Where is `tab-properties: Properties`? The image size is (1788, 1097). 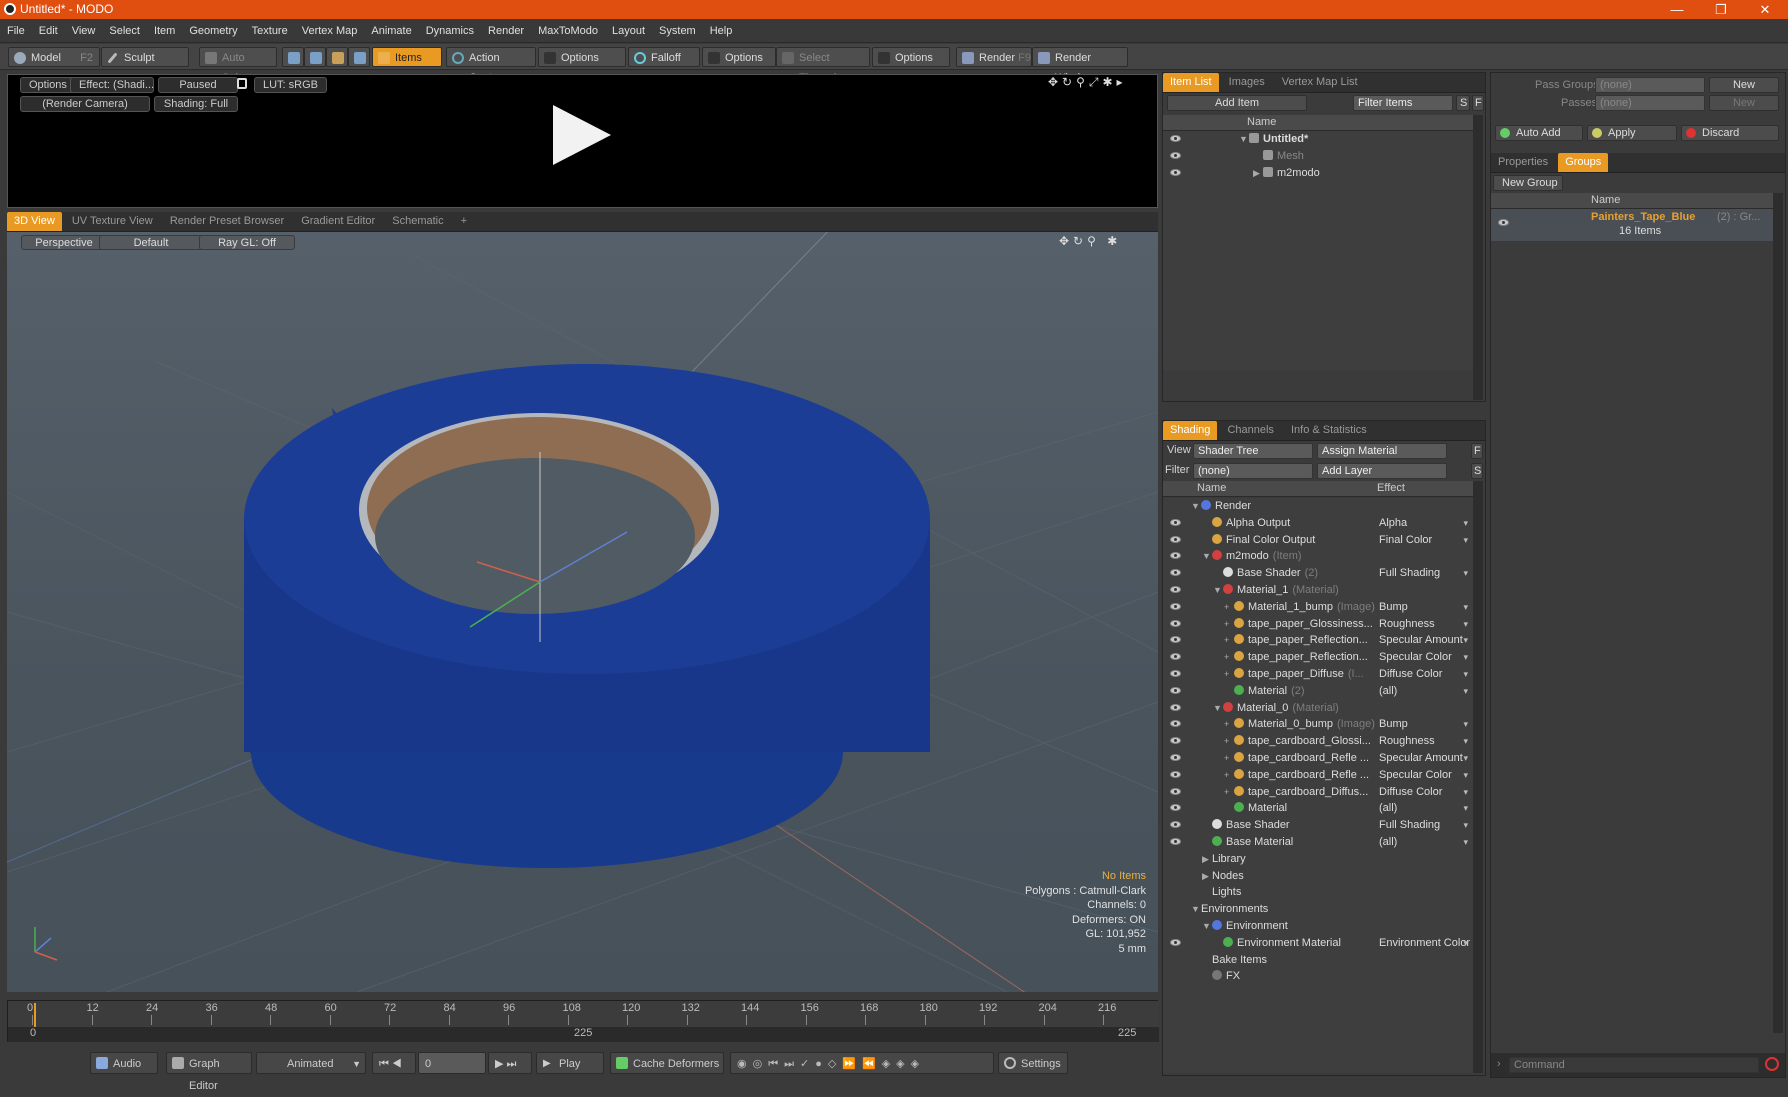 tab-properties: Properties is located at coordinates (1523, 162).